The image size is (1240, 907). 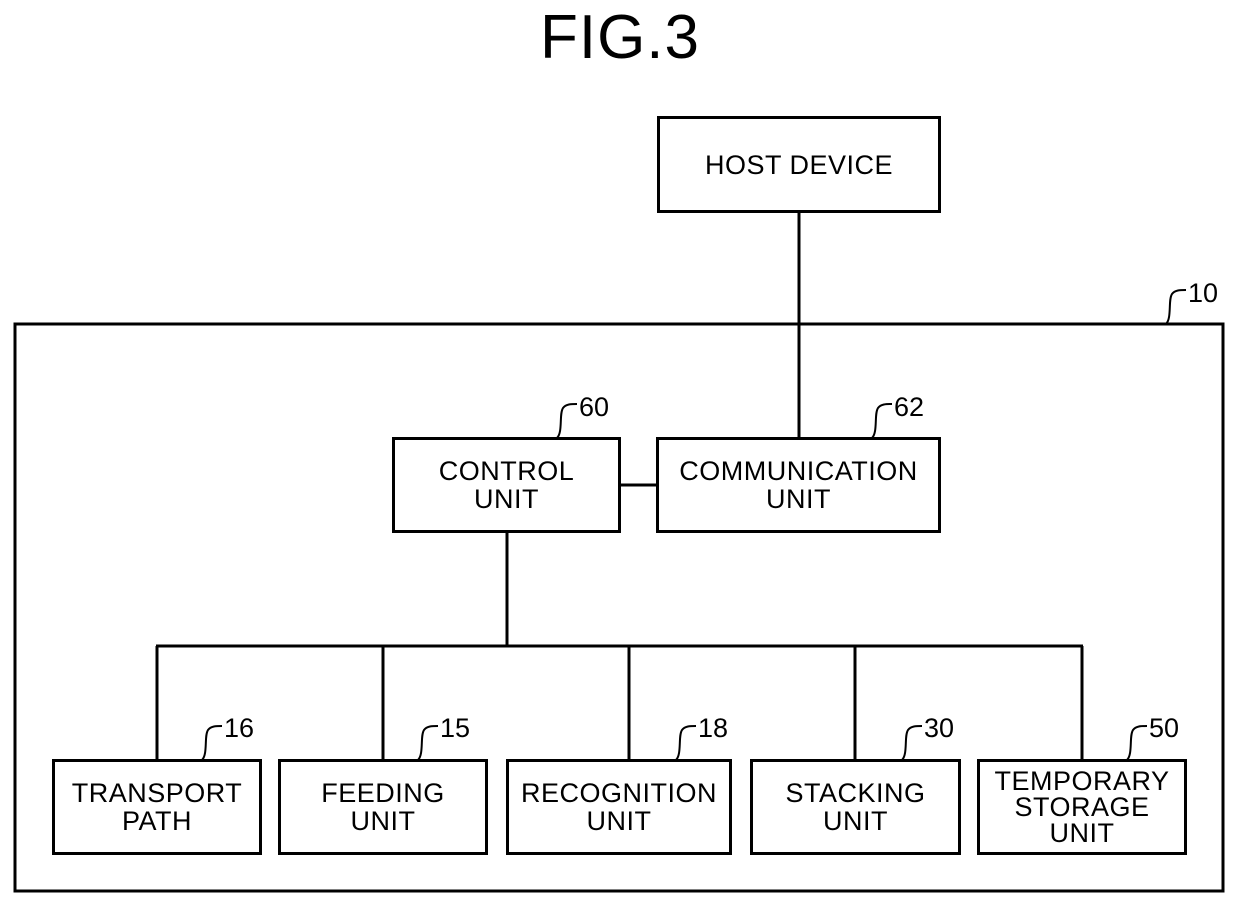 I want to click on control-ref-label: 60, so click(x=594, y=407).